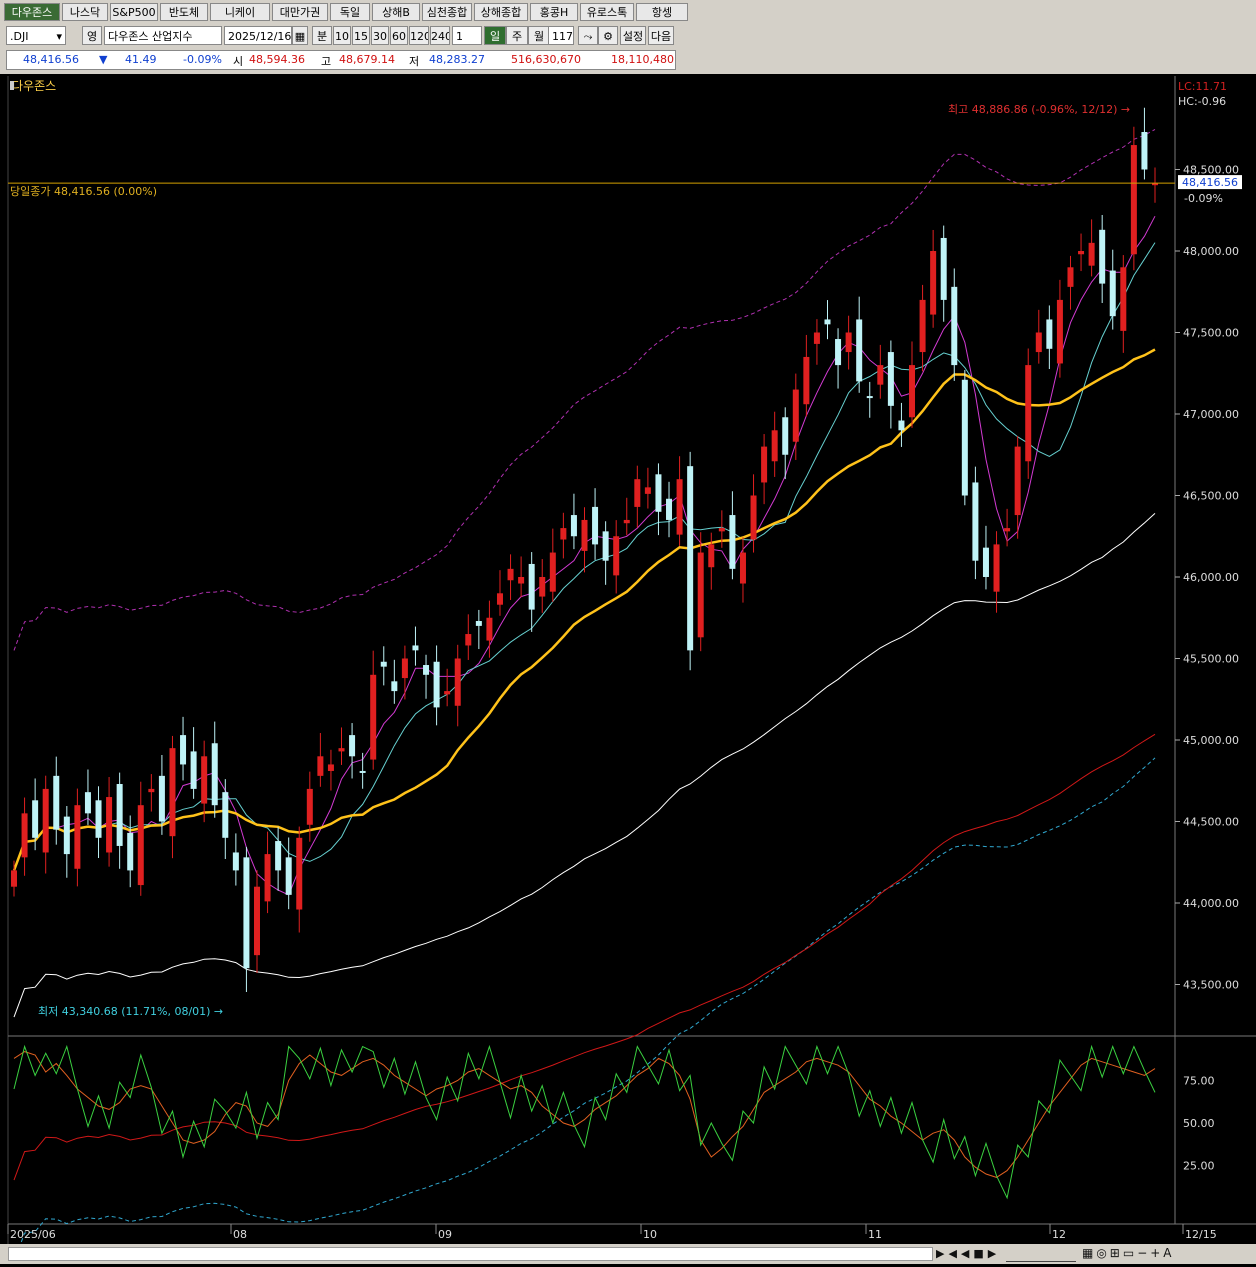 The height and width of the screenshot is (1267, 1256). I want to click on symbol-code: .DJI, so click(19, 36).